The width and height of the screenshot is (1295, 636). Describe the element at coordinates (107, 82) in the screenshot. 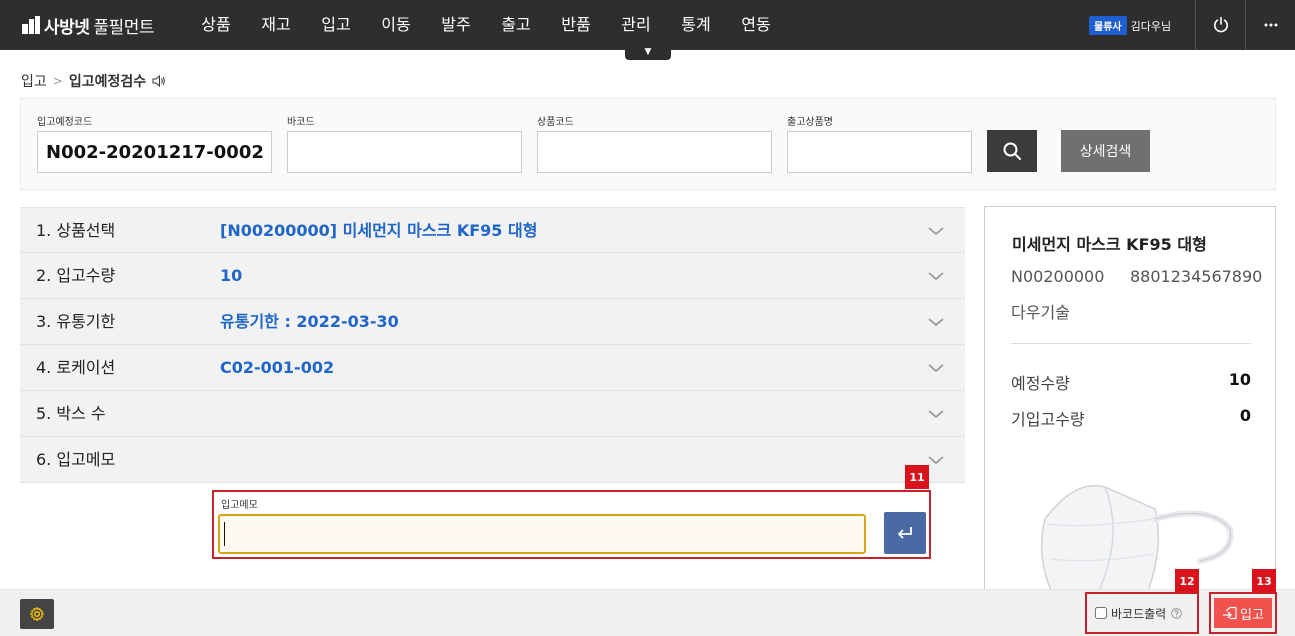

I see `page-title: 입고예정검수` at that location.